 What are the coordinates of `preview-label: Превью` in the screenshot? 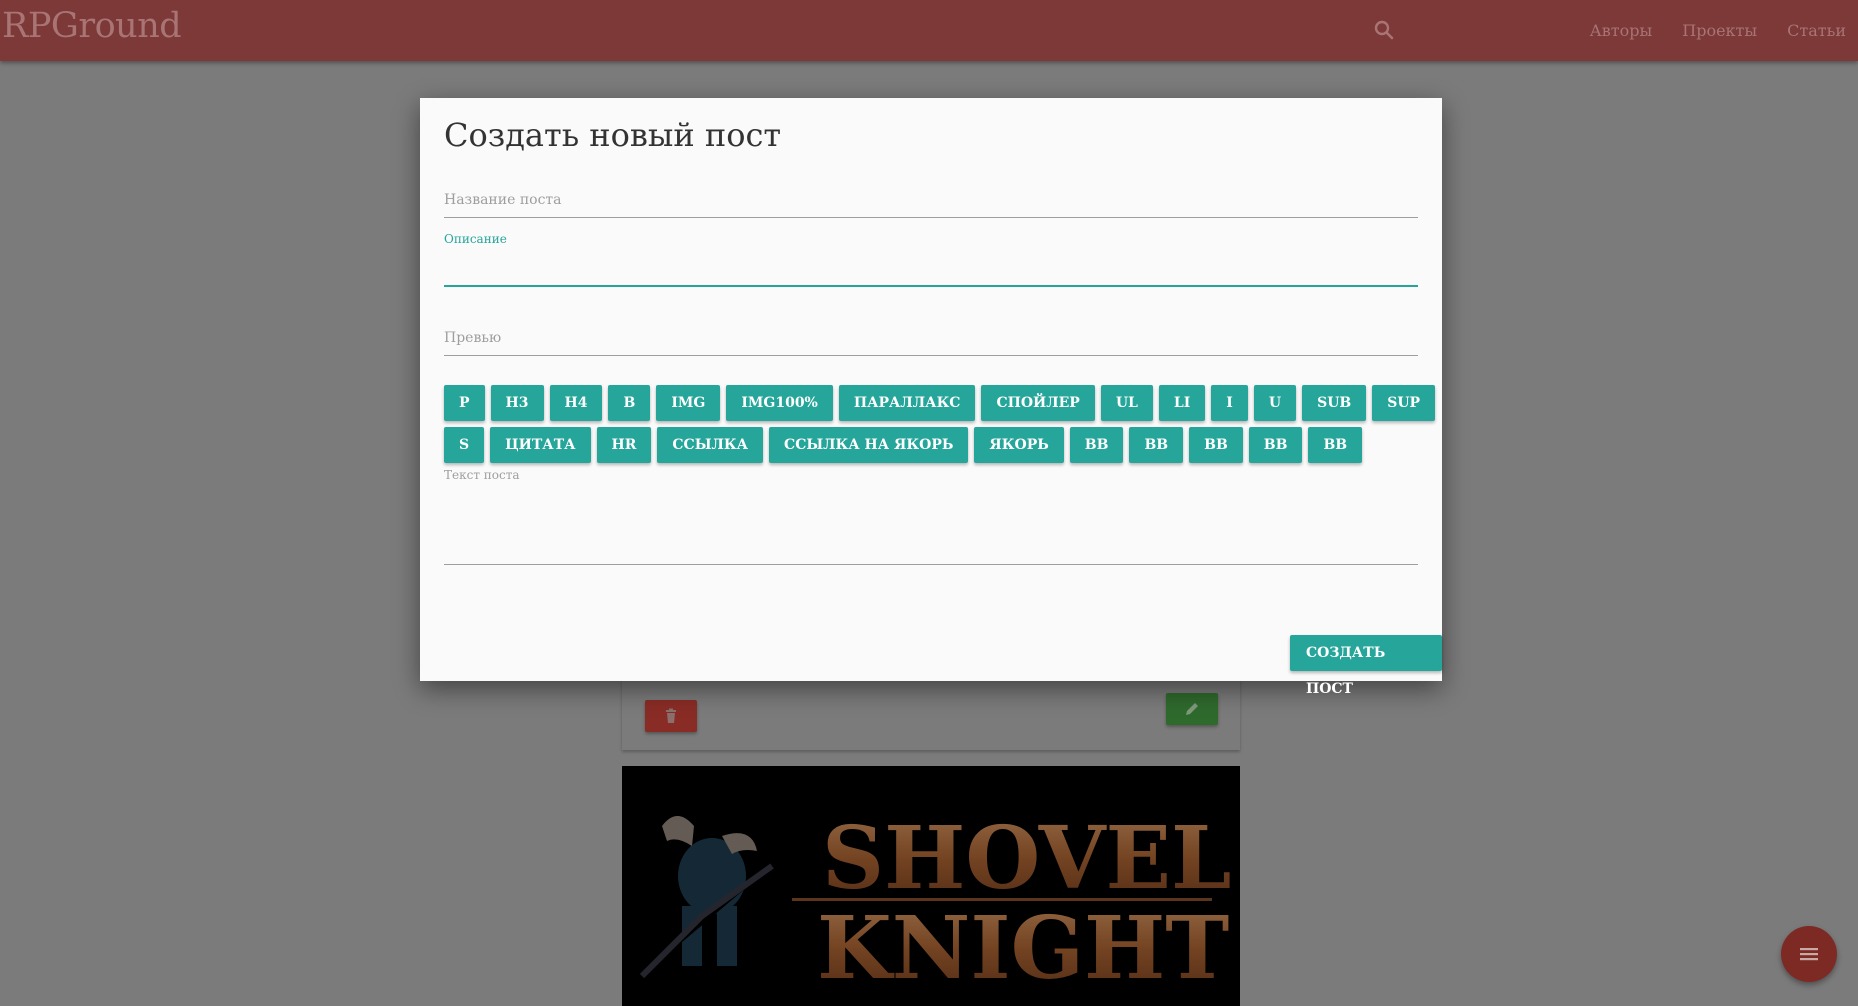 It's located at (473, 338).